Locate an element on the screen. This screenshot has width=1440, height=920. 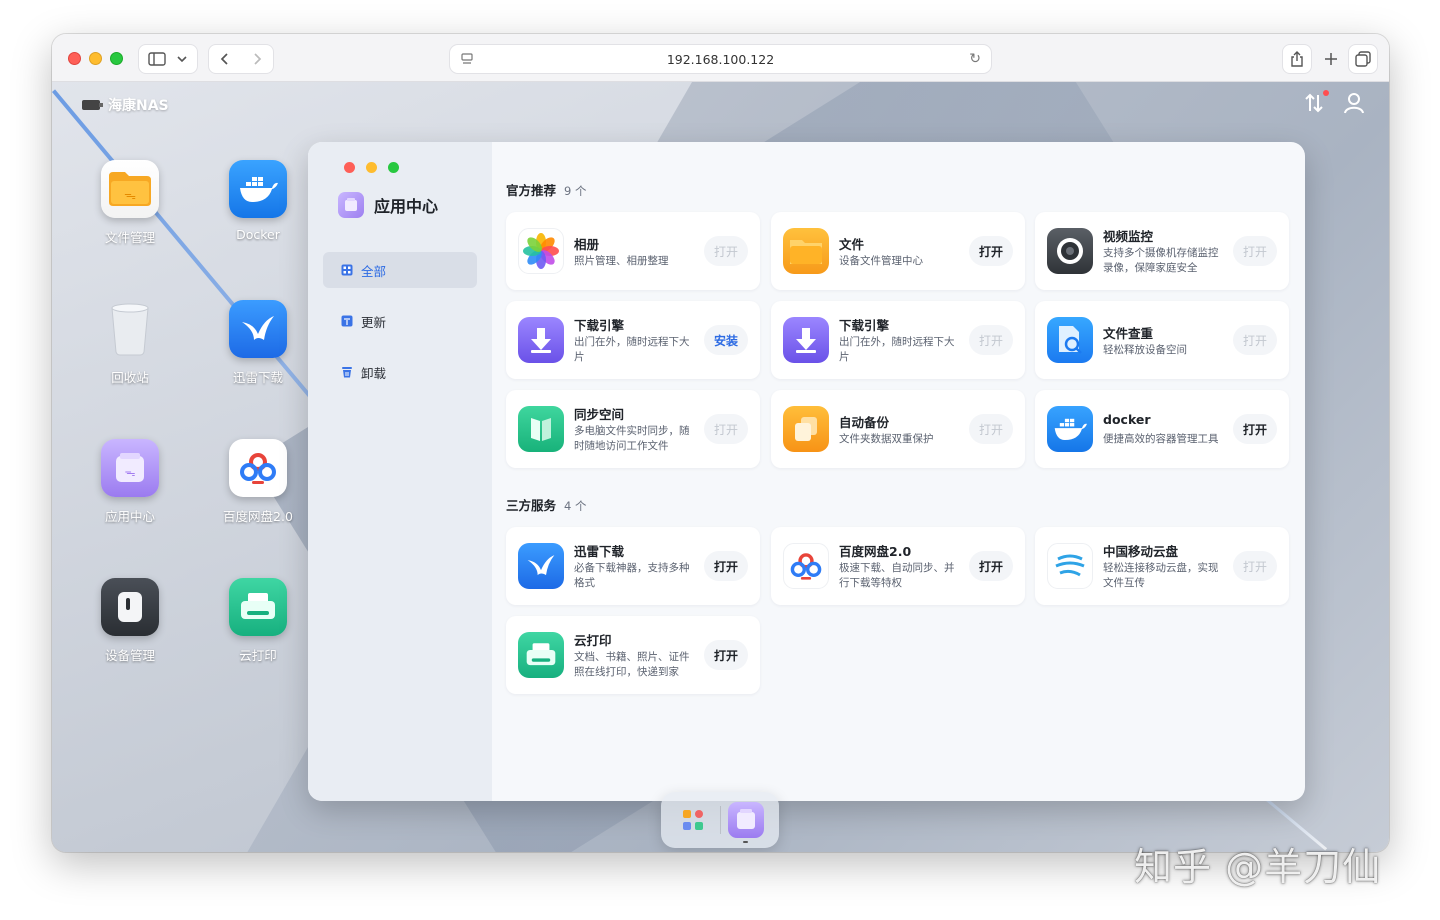
app-center-title-label: 应用中心 is located at coordinates (406, 206).